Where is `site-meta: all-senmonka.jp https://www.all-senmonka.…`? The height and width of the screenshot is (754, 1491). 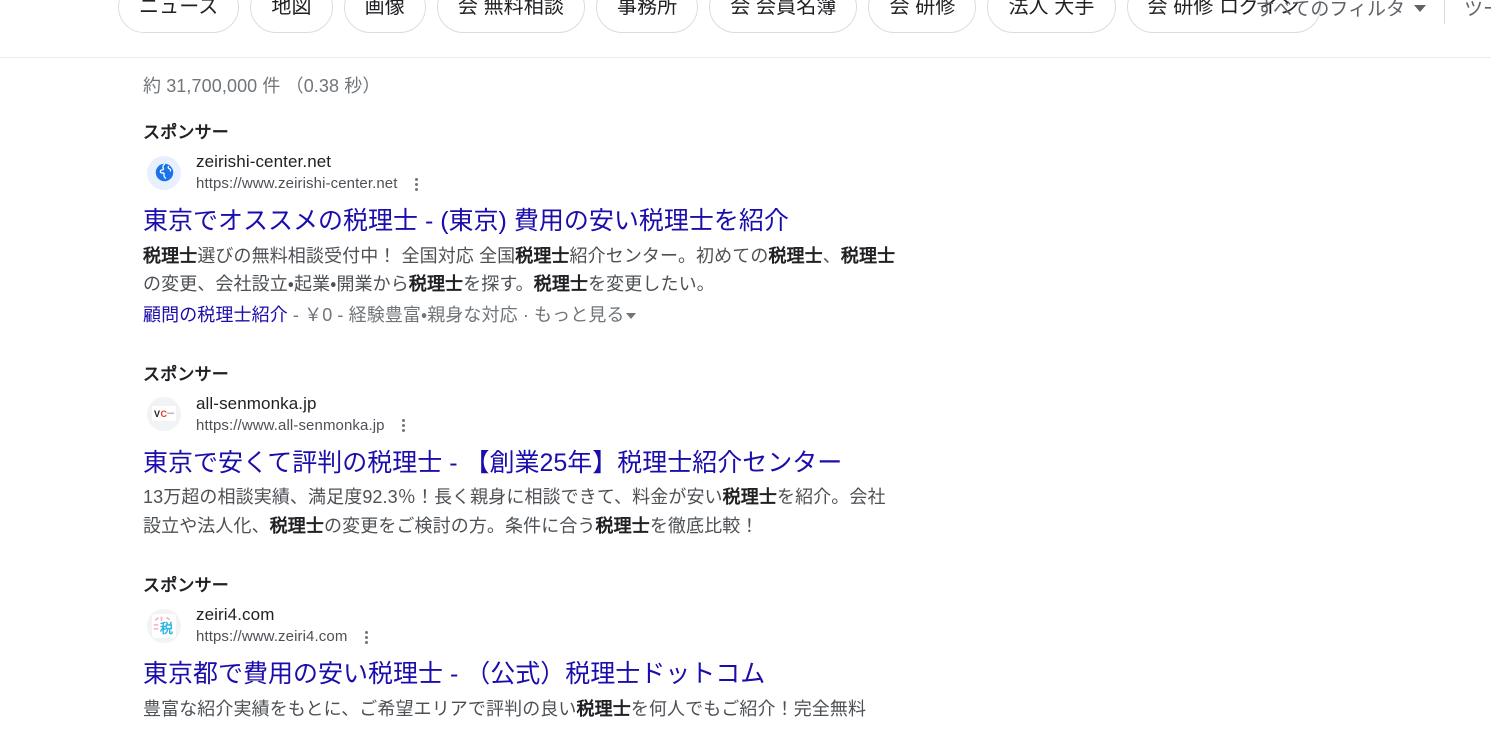
site-meta: all-senmonka.jp https://www.all-senmonka.… is located at coordinates (305, 414).